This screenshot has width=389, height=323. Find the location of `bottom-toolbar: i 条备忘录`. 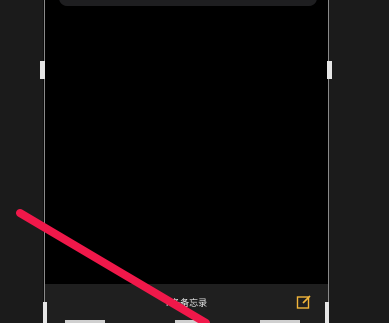

bottom-toolbar: i 条备忘录 is located at coordinates (186, 303).